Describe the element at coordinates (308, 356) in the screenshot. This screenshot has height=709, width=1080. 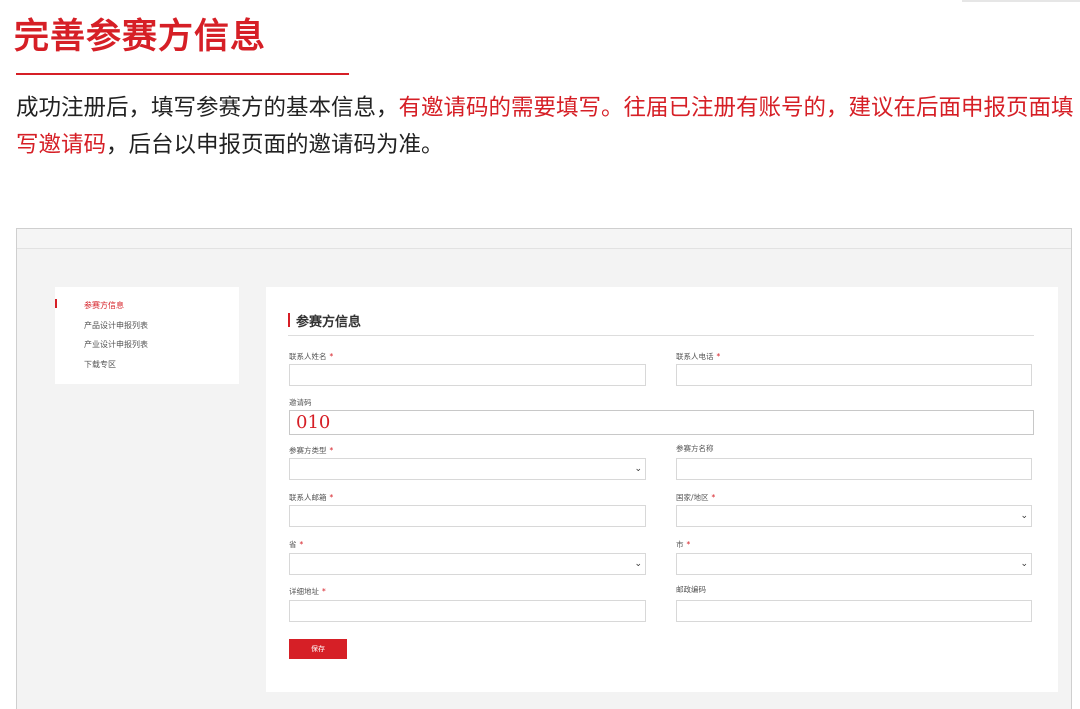
I see `contact-name-label-text: 联系人姓名` at that location.